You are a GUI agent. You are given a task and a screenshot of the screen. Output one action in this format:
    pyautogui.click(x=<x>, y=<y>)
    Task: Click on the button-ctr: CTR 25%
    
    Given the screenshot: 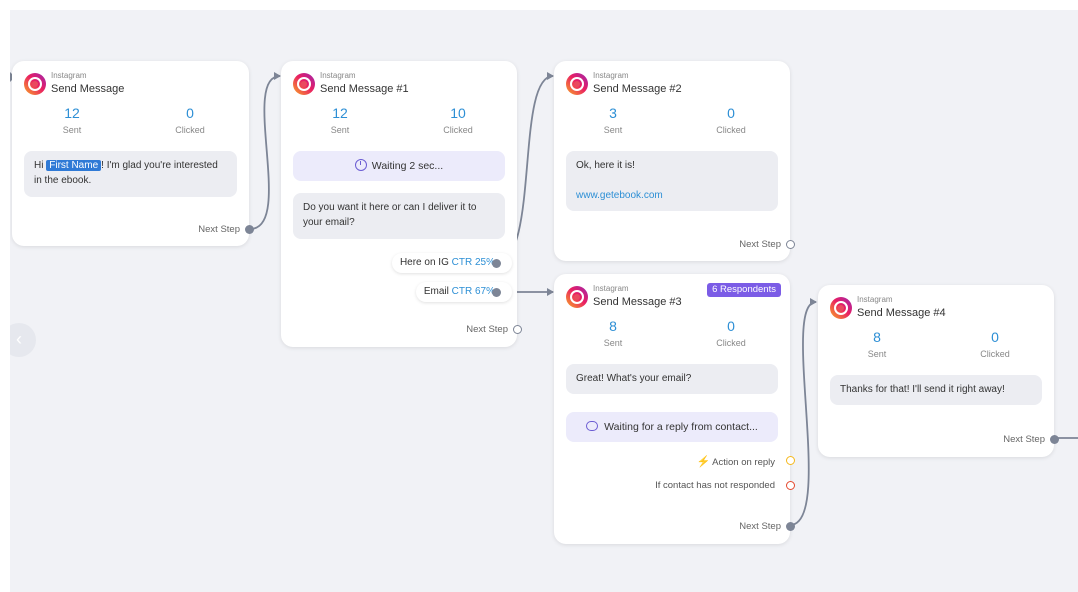 What is the action you would take?
    pyautogui.click(x=473, y=262)
    